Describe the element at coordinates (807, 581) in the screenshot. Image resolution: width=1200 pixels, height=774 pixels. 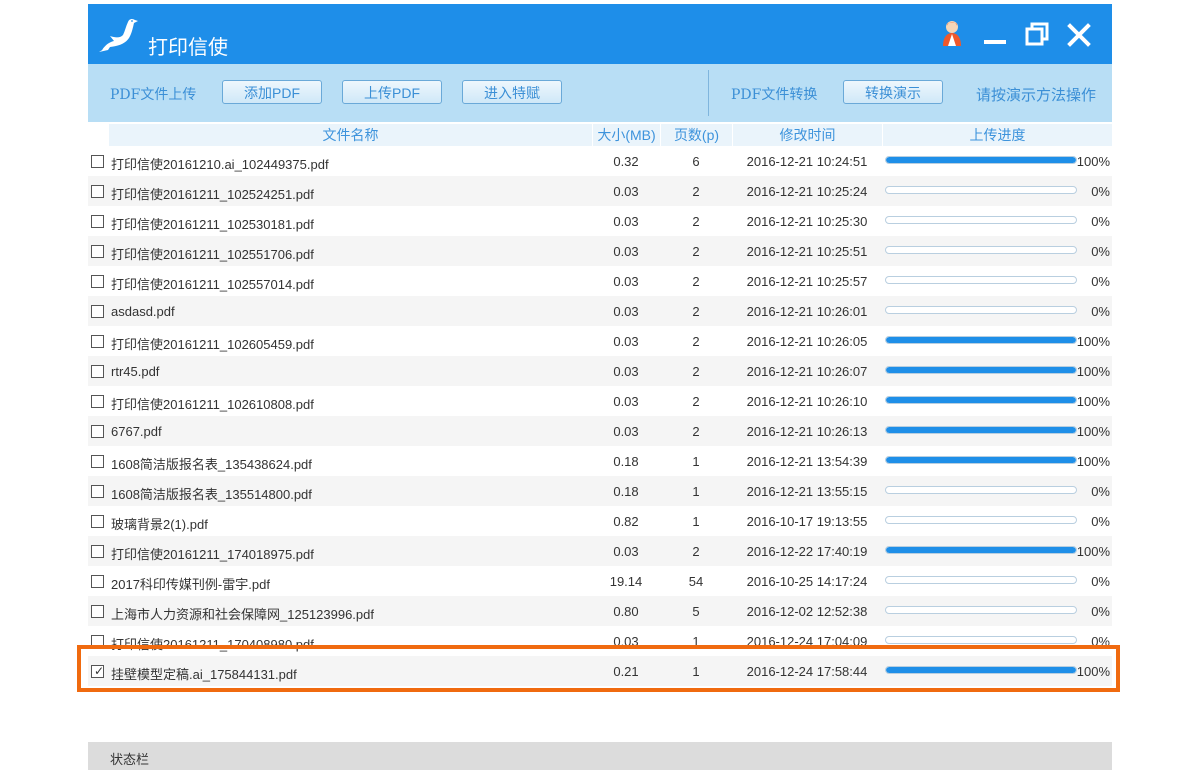
I see `modified-time: 2016-10-25 14:17:24` at that location.